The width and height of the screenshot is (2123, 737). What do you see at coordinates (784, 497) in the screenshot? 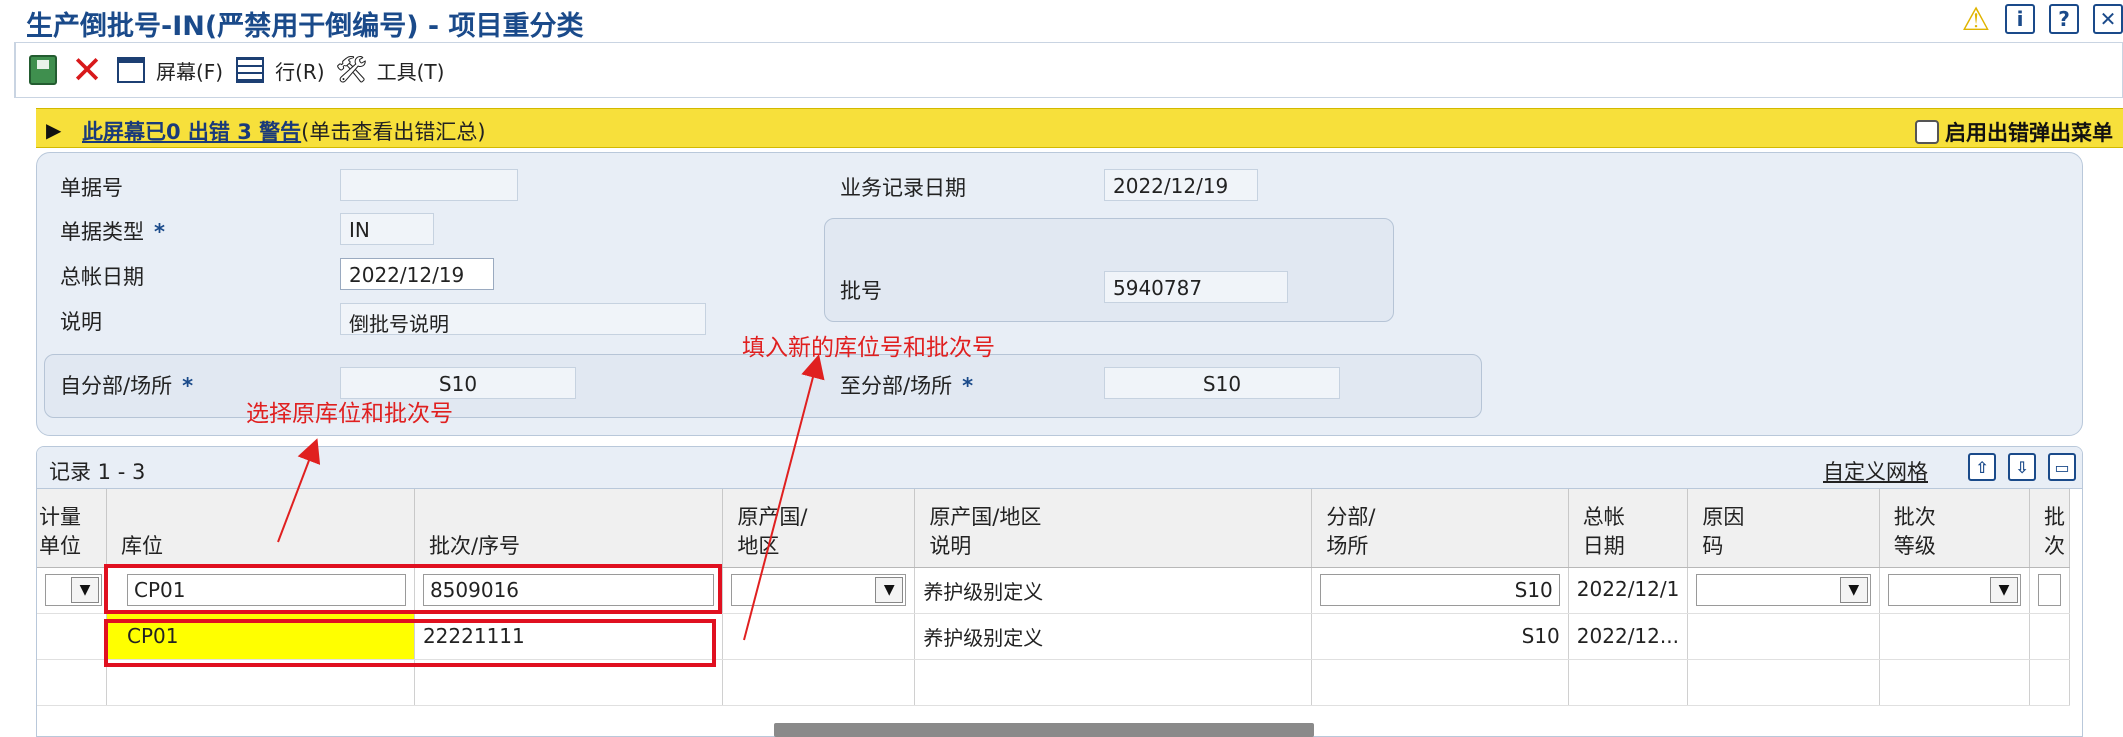
I see `arrow-to-new-note` at bounding box center [784, 497].